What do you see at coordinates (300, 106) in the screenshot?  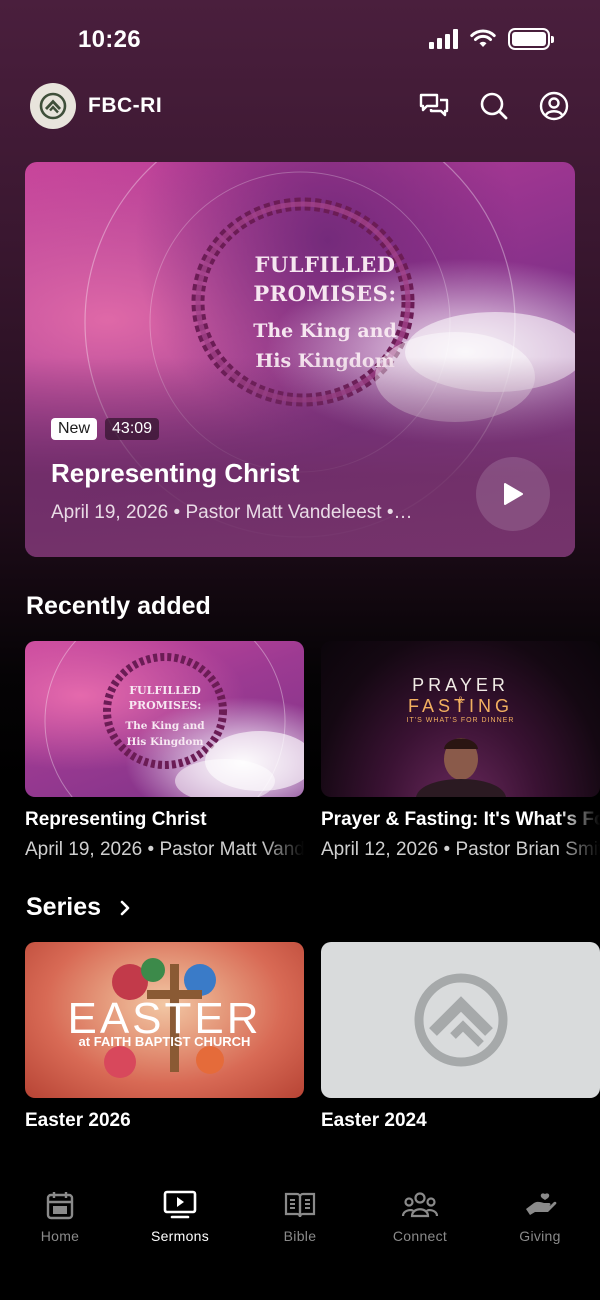 I see `app-header: FBC-RI` at bounding box center [300, 106].